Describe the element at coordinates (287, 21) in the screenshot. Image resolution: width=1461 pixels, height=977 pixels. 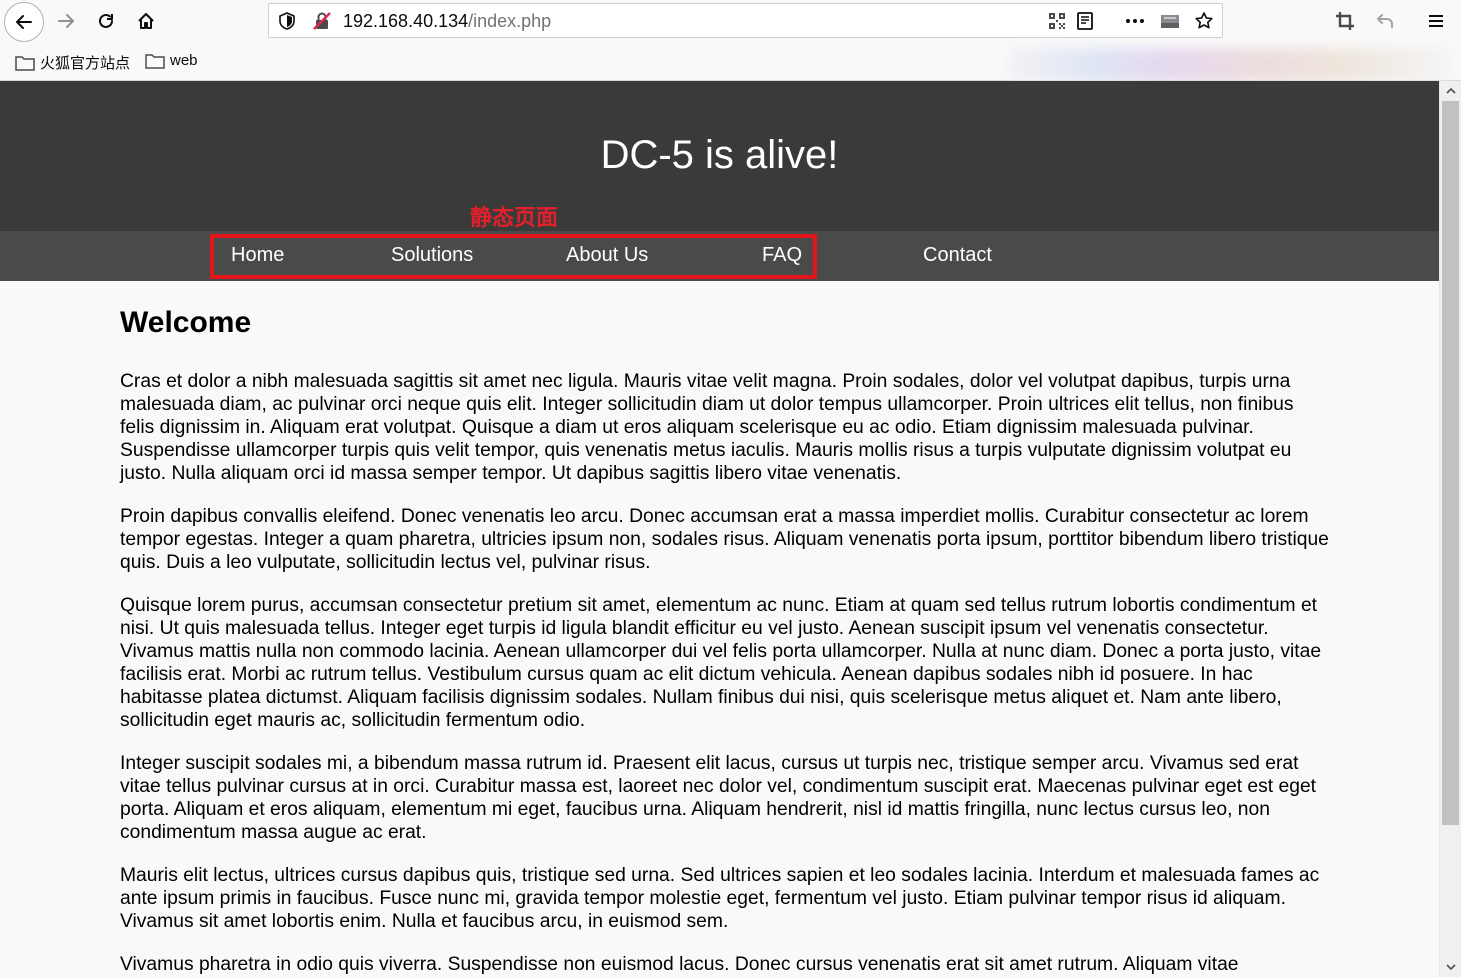
I see `shield-icon` at that location.